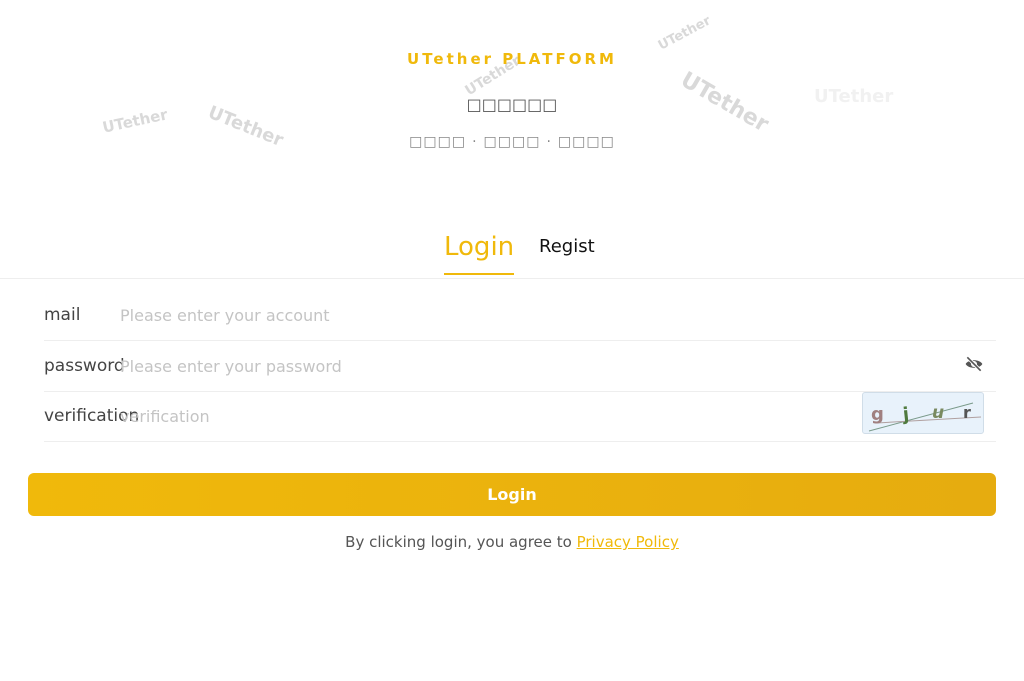  I want to click on platform-title: UTether PLATFORM, so click(512, 59).